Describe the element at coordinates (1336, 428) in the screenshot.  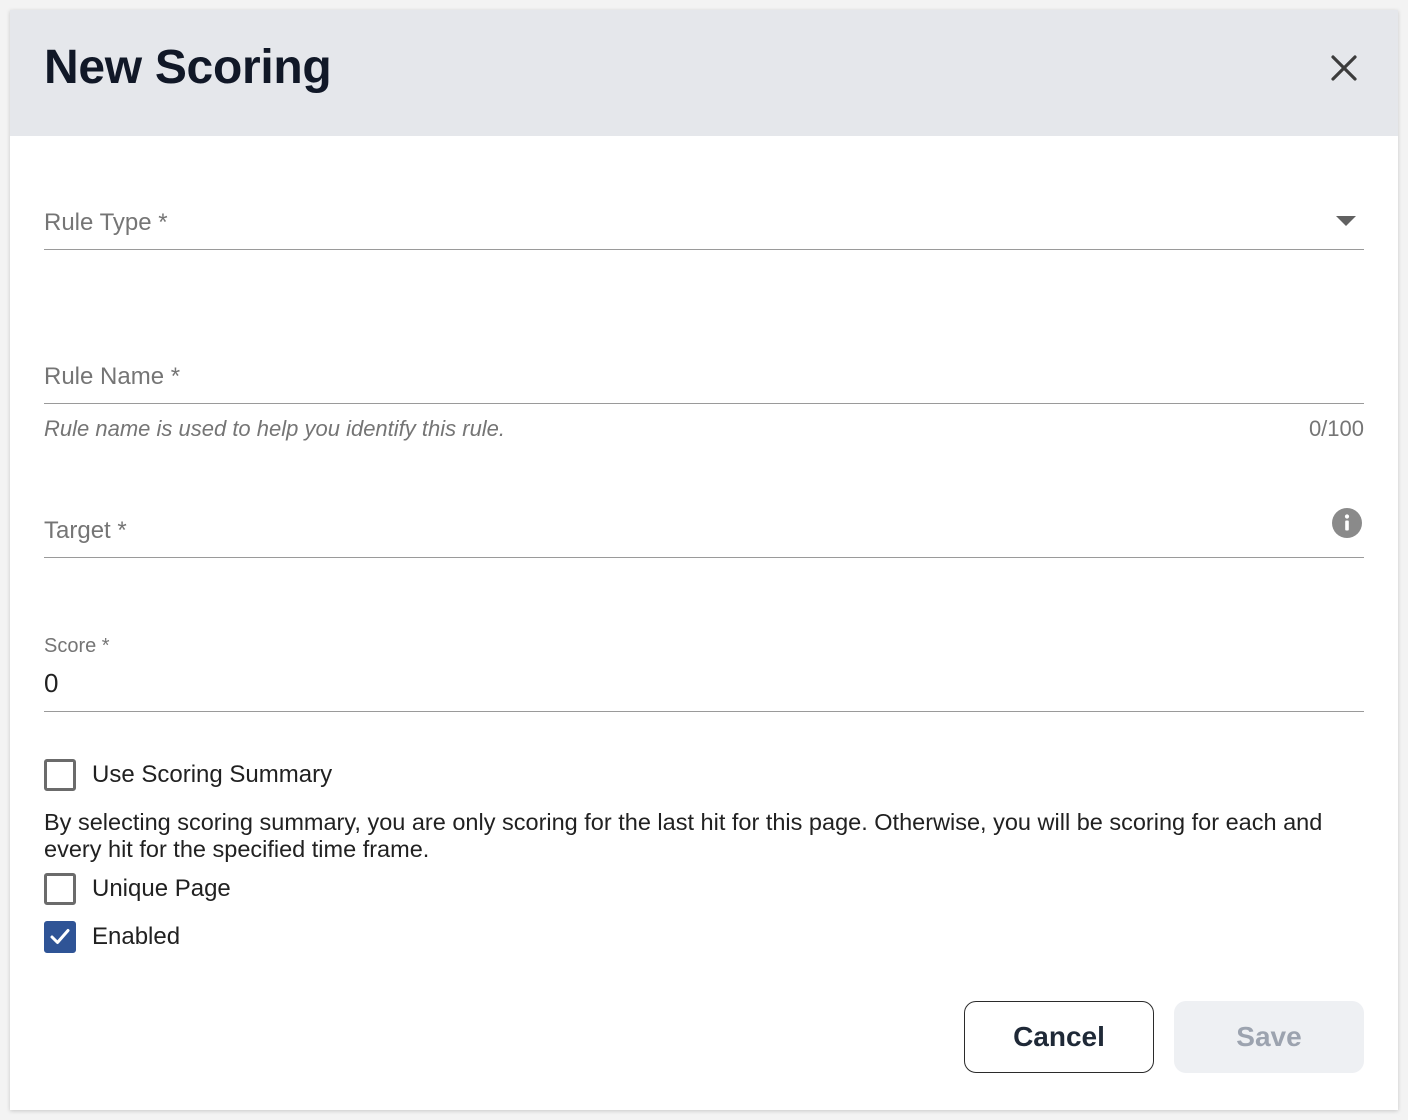
I see `rule-name-counter: 0/100` at that location.